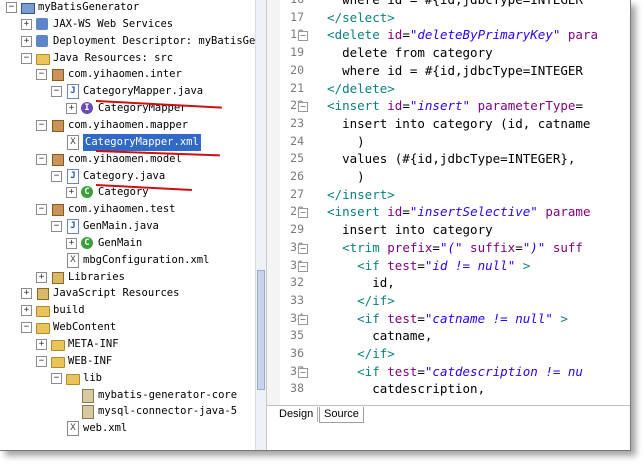 The height and width of the screenshot is (464, 644). What do you see at coordinates (297, 70) in the screenshot?
I see `line-number: 20` at bounding box center [297, 70].